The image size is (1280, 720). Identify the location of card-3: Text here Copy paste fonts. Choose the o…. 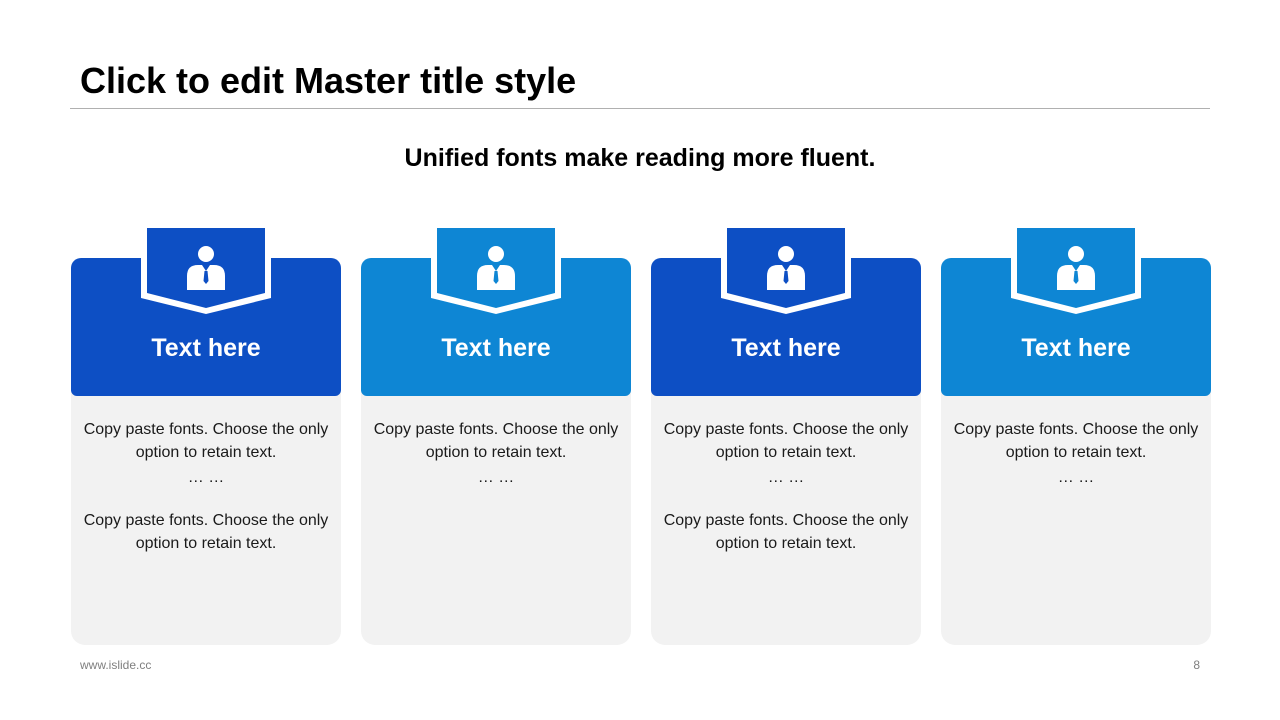
(786, 436).